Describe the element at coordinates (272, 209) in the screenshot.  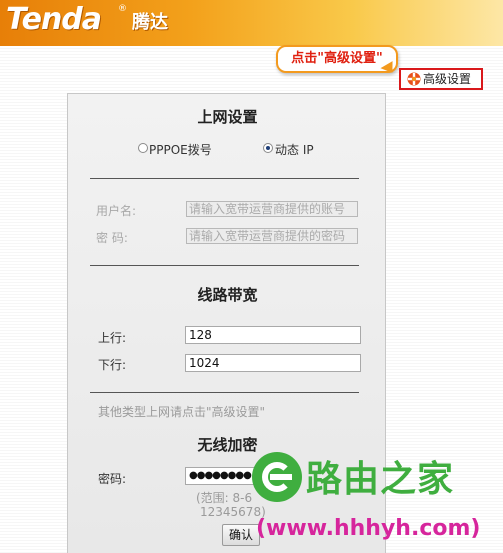
I see `username-input: 请输入宽带运营商提供的账号` at that location.